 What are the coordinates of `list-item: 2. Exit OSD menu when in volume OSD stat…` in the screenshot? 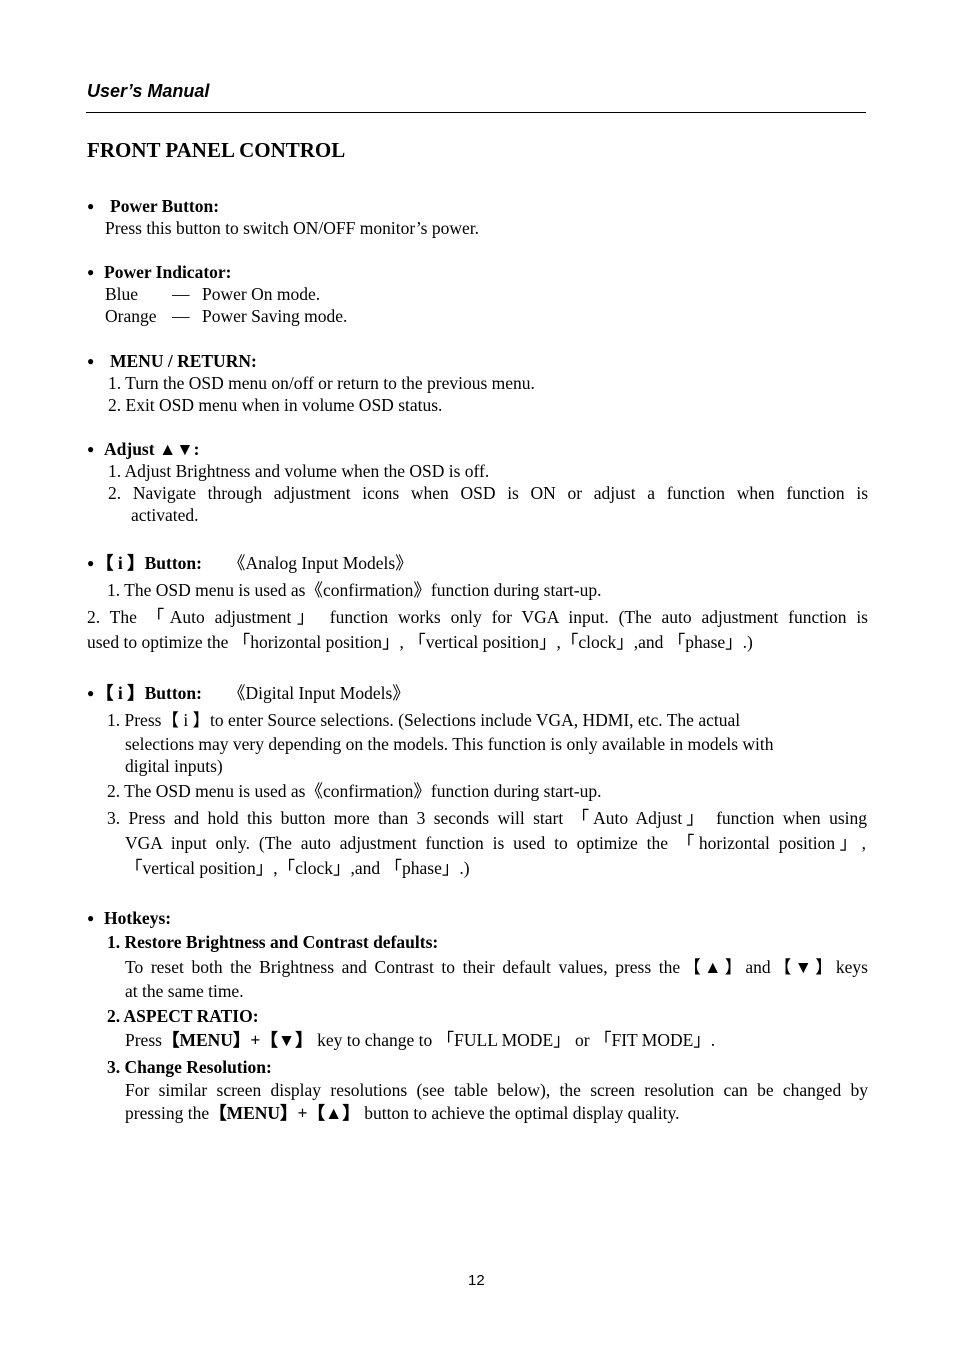 It's located at (275, 405).